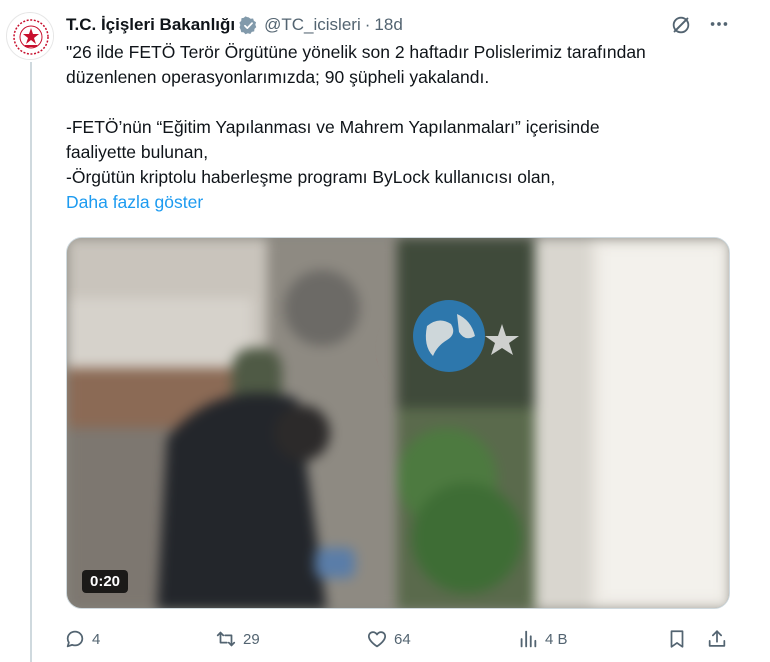 This screenshot has width=770, height=662. What do you see at coordinates (681, 25) in the screenshot?
I see `grok-icon` at bounding box center [681, 25].